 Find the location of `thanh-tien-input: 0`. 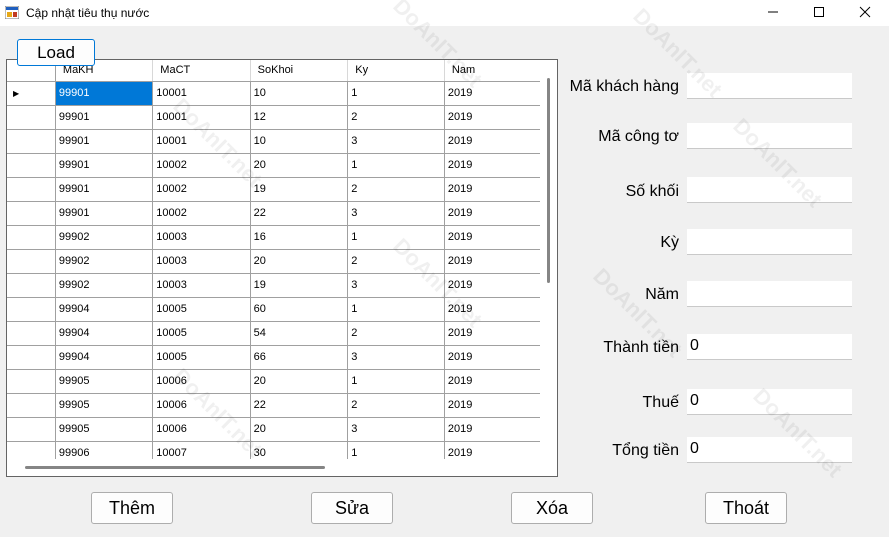

thanh-tien-input: 0 is located at coordinates (769, 347).